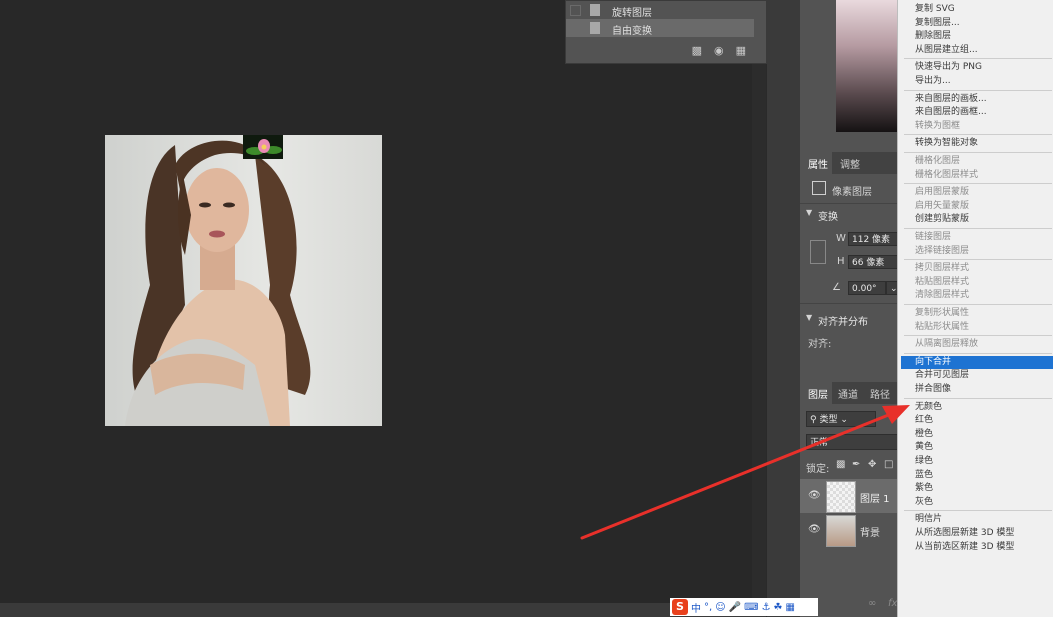 This screenshot has width=1053, height=617. What do you see at coordinates (680, 607) in the screenshot?
I see `sogou-logo-icon: S` at bounding box center [680, 607].